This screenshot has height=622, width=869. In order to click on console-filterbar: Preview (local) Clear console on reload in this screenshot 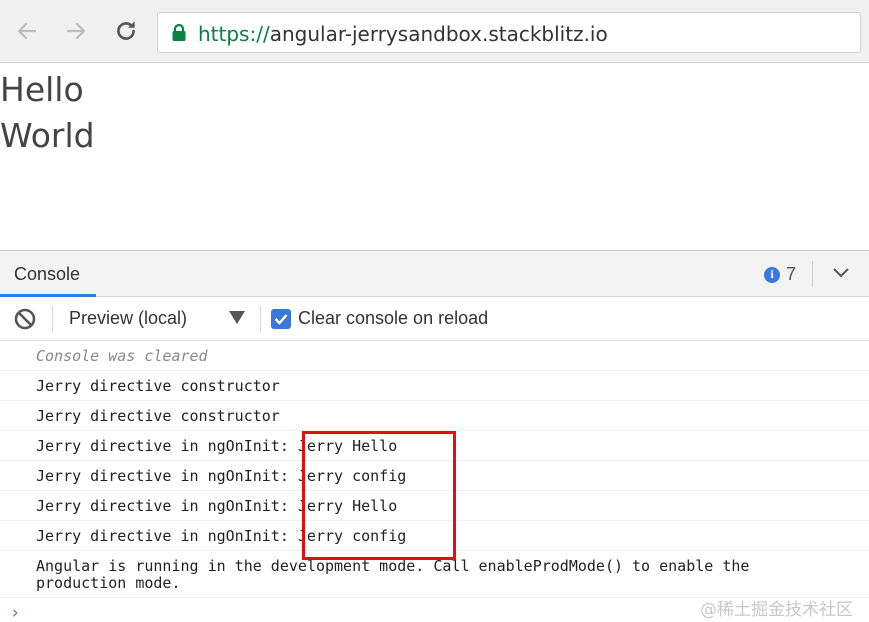, I will do `click(434, 319)`.